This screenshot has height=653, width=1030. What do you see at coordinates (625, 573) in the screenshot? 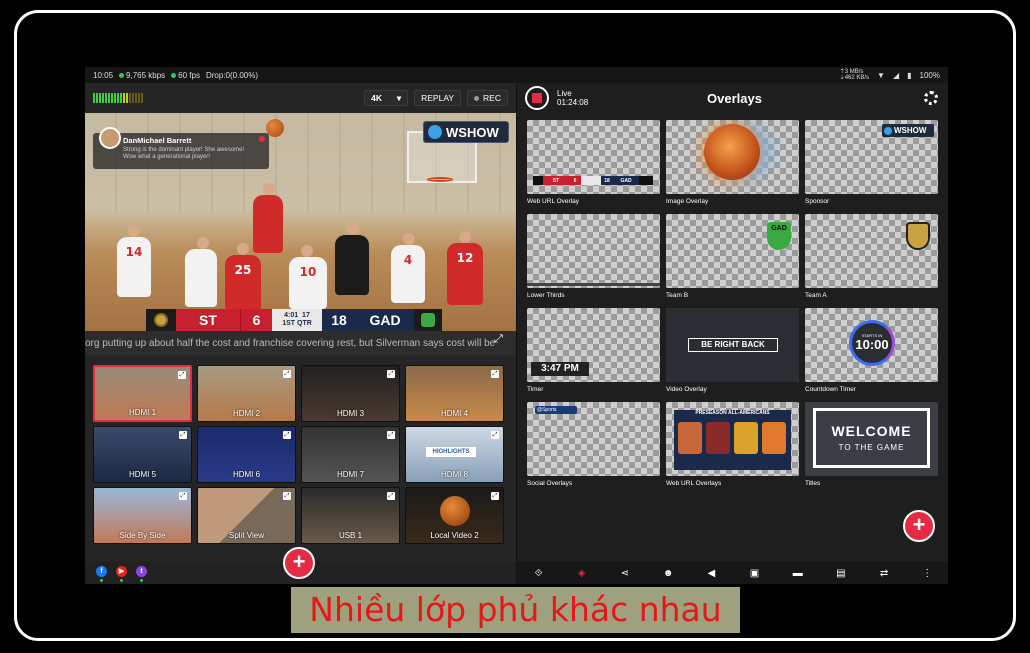
I see `share-icon: ⋖` at bounding box center [625, 573].